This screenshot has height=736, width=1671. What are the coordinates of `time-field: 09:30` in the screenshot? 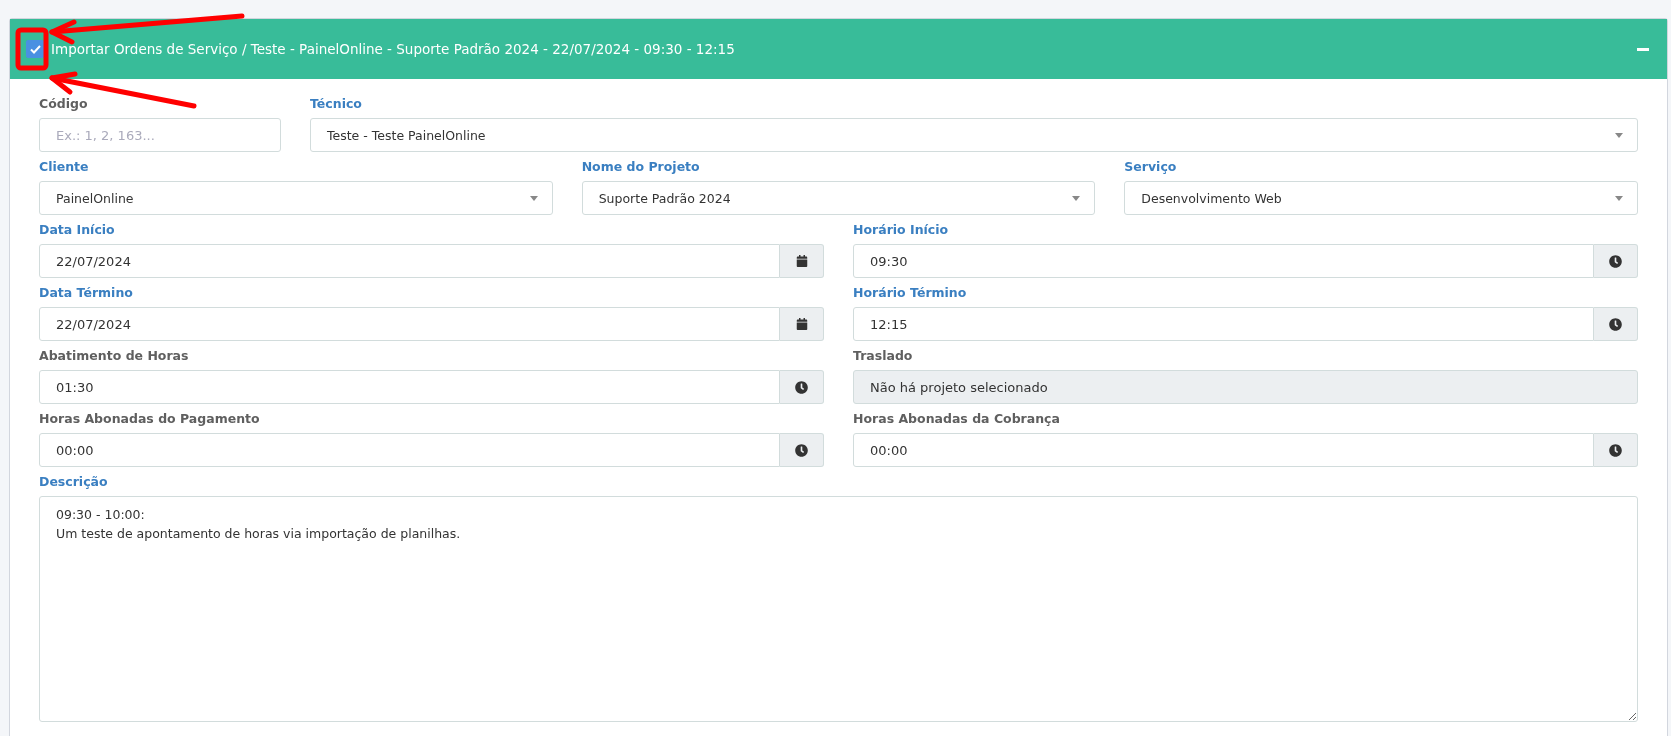 It's located at (1223, 261).